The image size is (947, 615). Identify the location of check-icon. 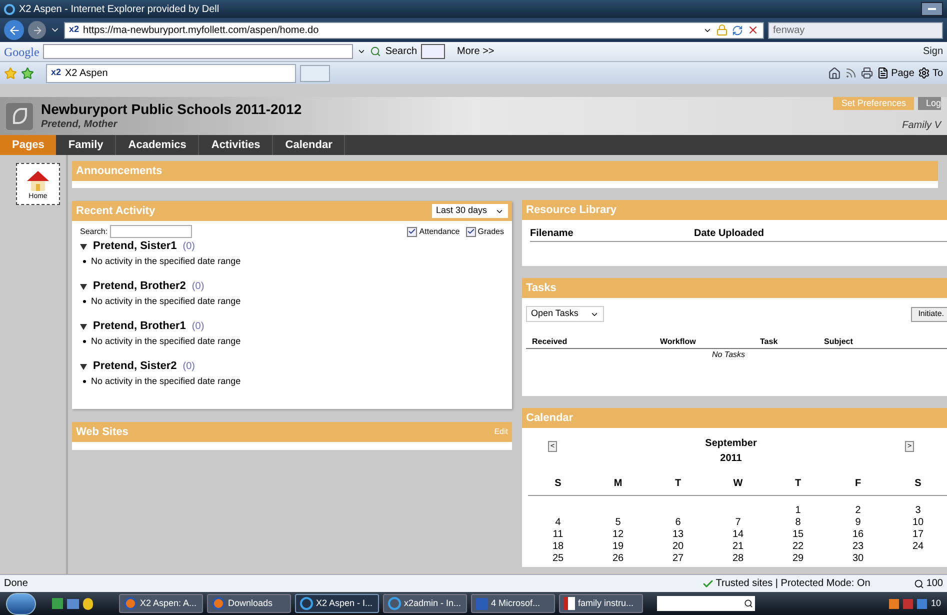
(412, 231).